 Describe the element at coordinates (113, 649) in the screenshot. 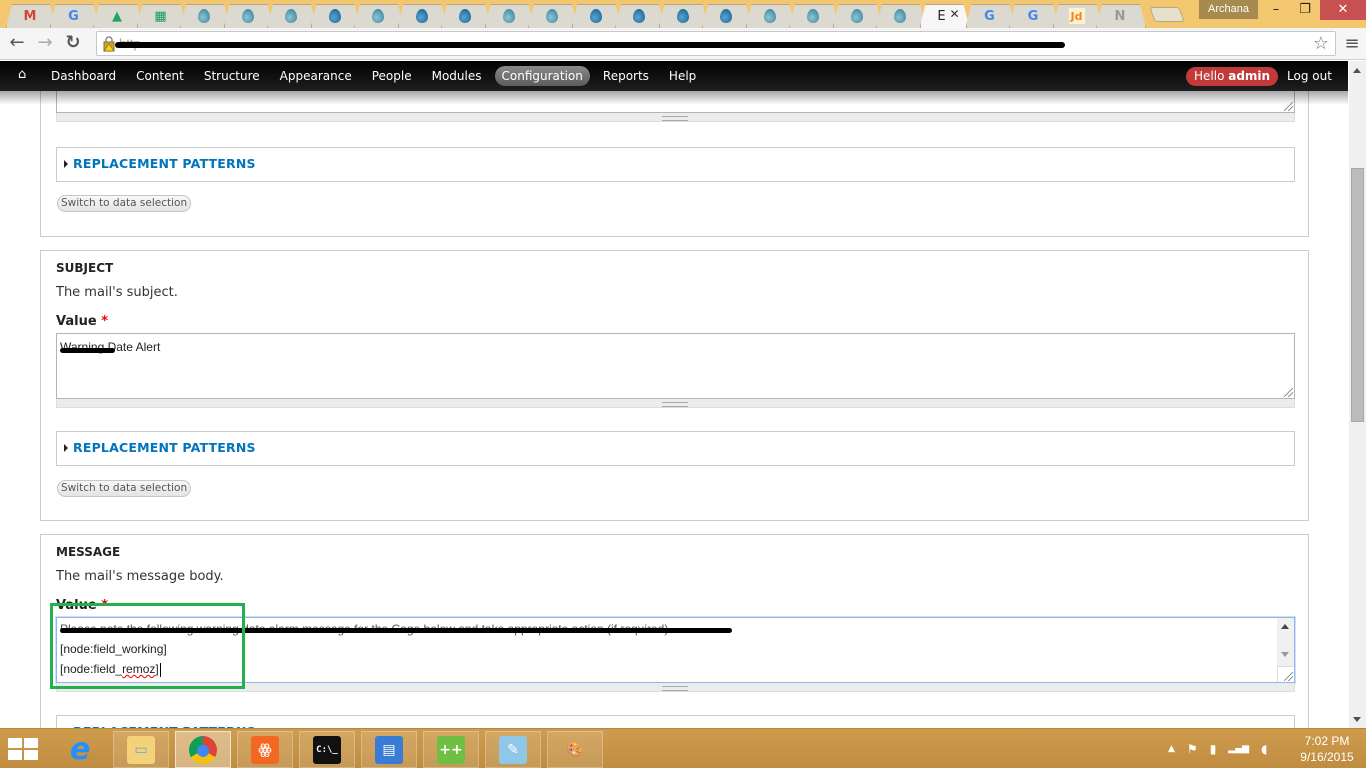

I see `message-line-2: [node:field_working]` at that location.